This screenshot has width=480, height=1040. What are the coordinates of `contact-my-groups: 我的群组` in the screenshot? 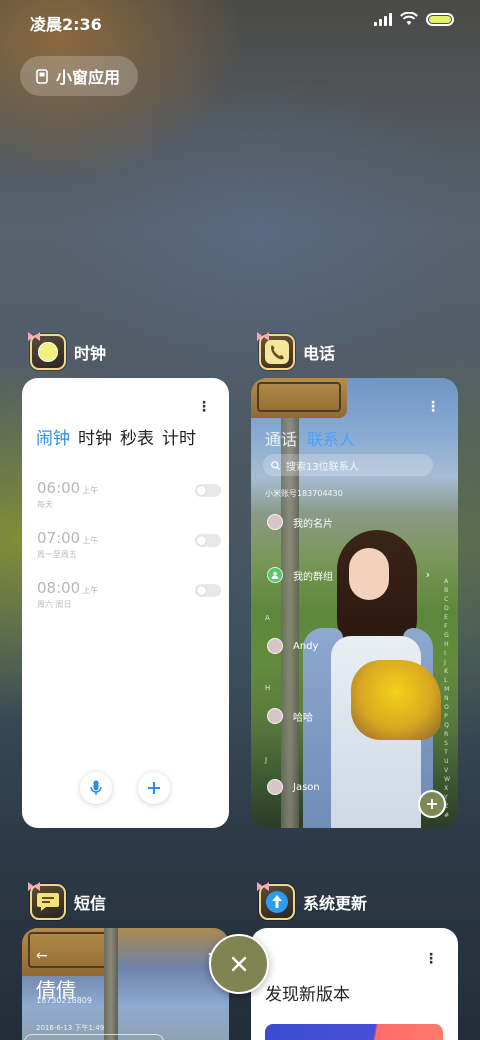 It's located at (300, 575).